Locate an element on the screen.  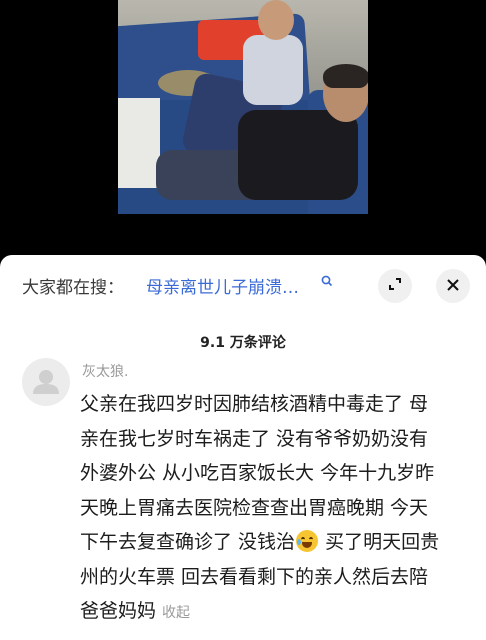
search-suggestion-label: 大家都在搜： is located at coordinates (73, 288).